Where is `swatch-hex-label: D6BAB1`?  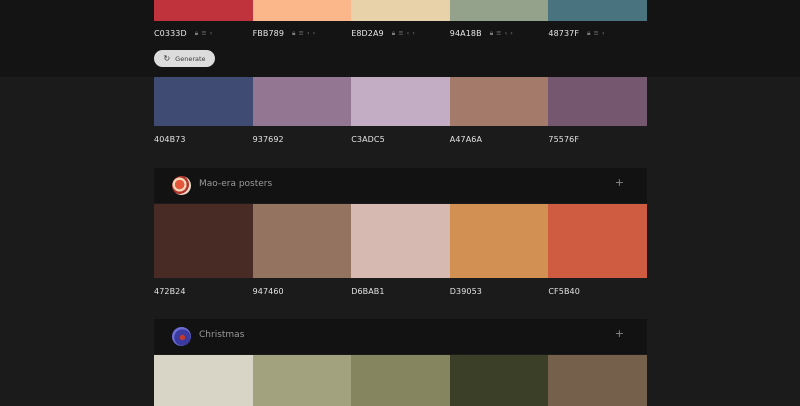 swatch-hex-label: D6BAB1 is located at coordinates (400, 291).